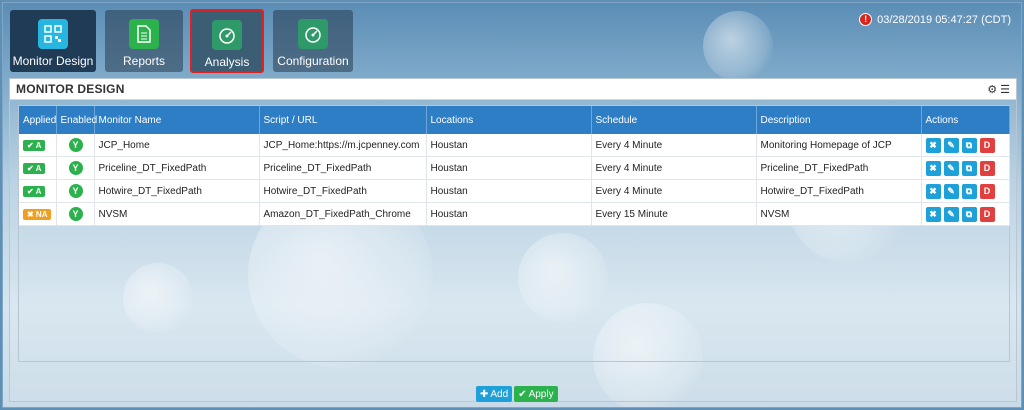  Describe the element at coordinates (53, 34) in the screenshot. I see `qr-grid-icon` at that location.